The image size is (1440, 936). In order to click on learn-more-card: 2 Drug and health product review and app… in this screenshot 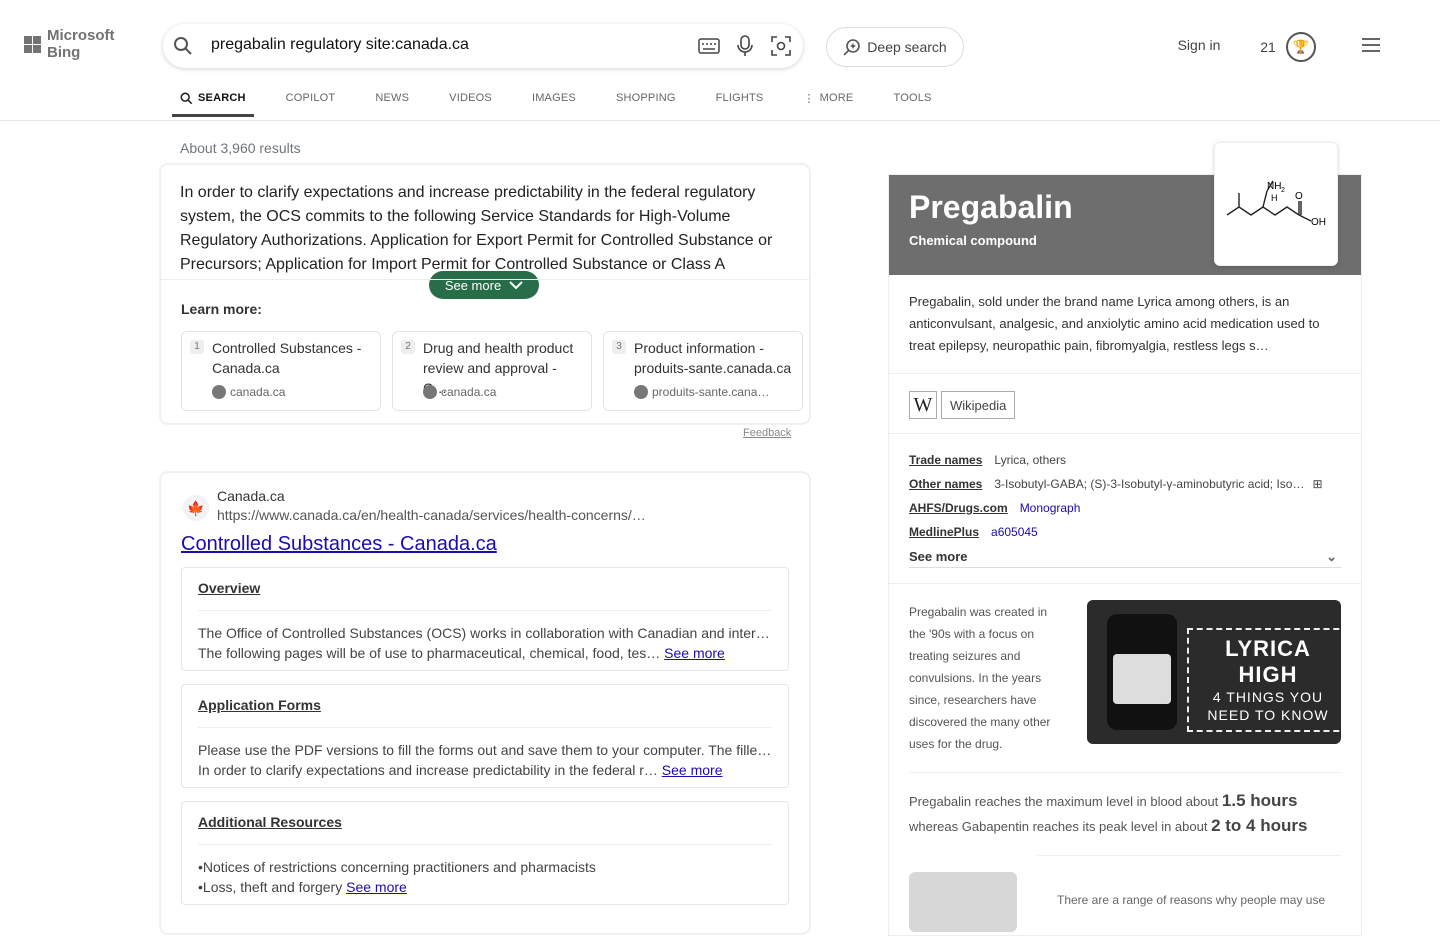, I will do `click(492, 371)`.